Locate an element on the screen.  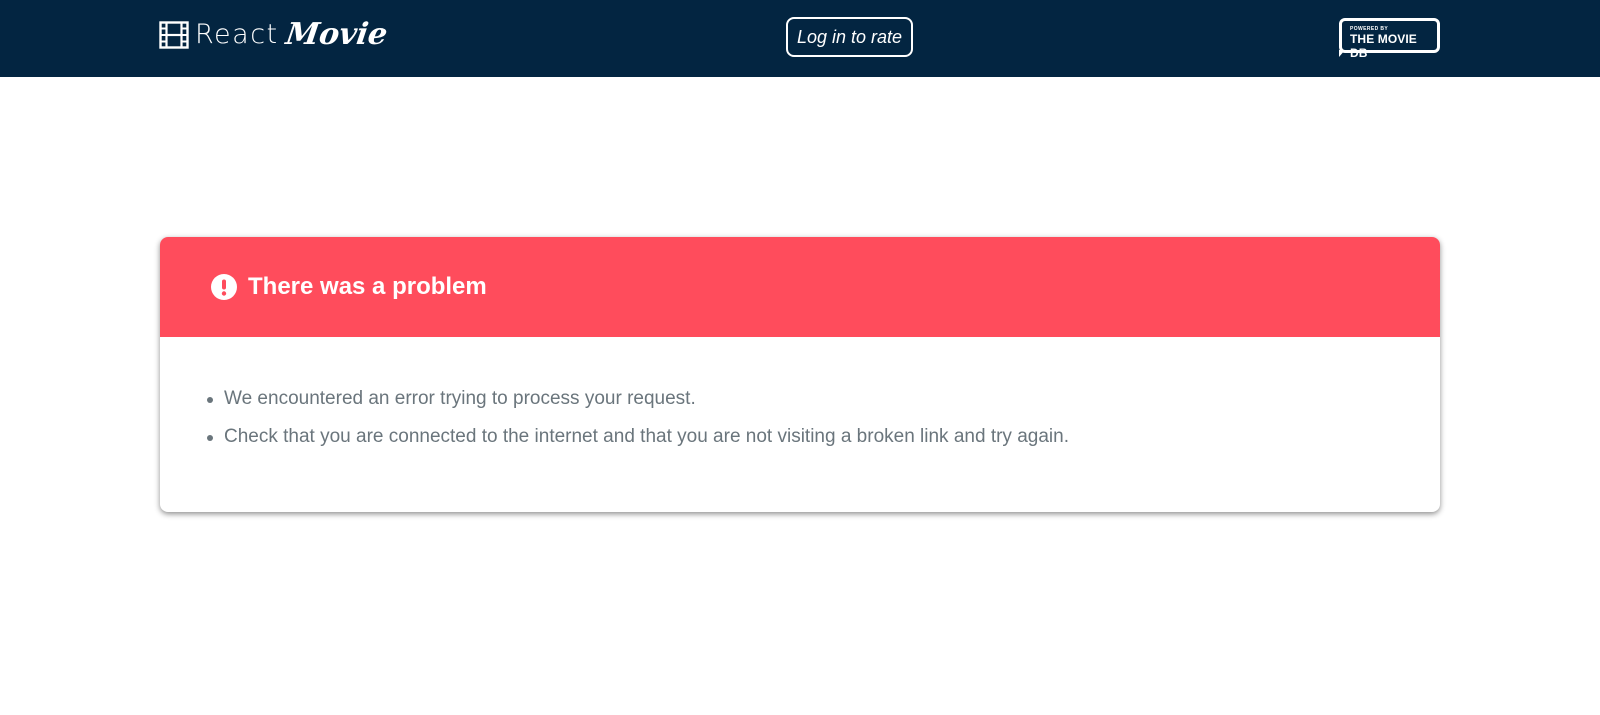
brand-react-text: React is located at coordinates (237, 34).